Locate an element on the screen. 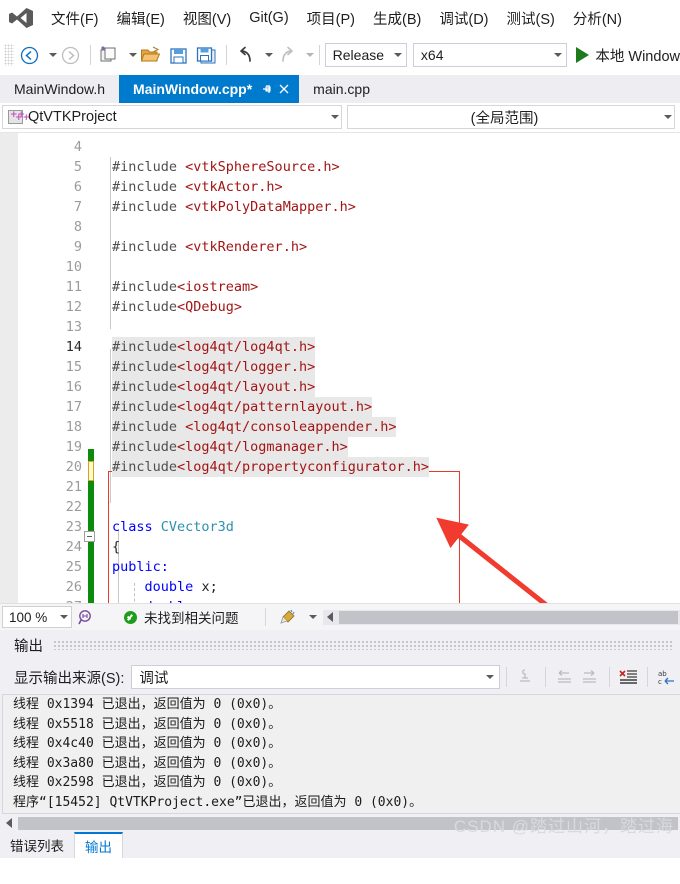 The height and width of the screenshot is (884, 680). code-line: 27 double is located at coordinates (340, 600).